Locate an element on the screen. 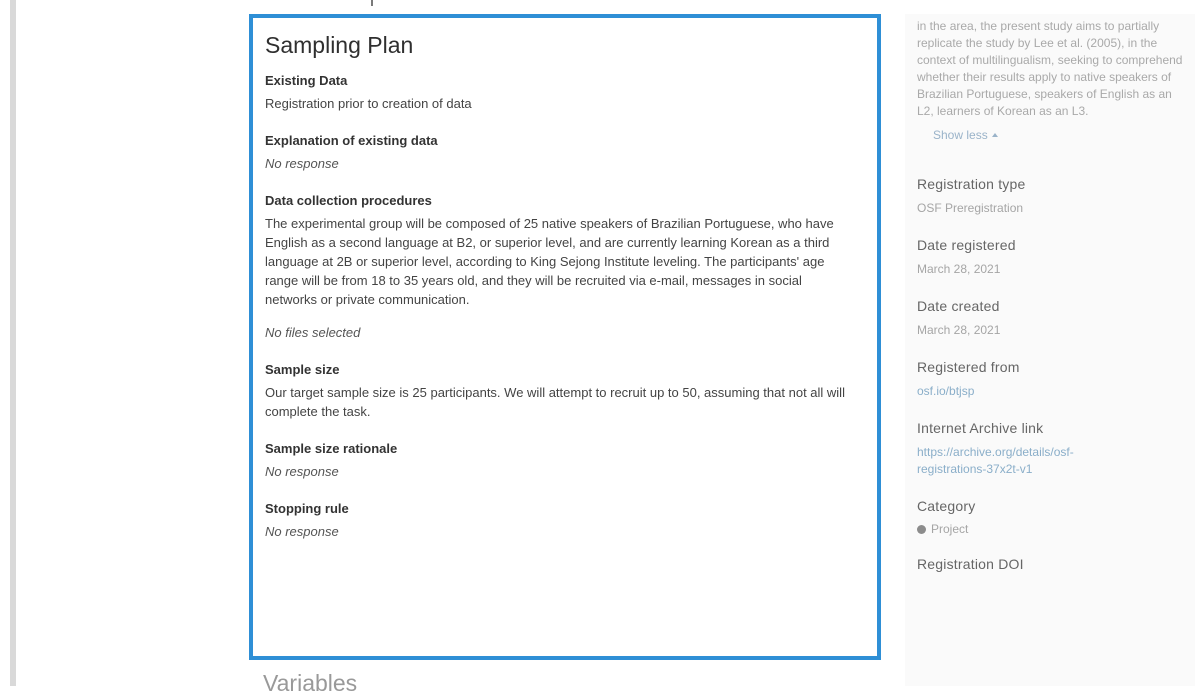 The height and width of the screenshot is (697, 1204). caret-up-icon is located at coordinates (994, 135).